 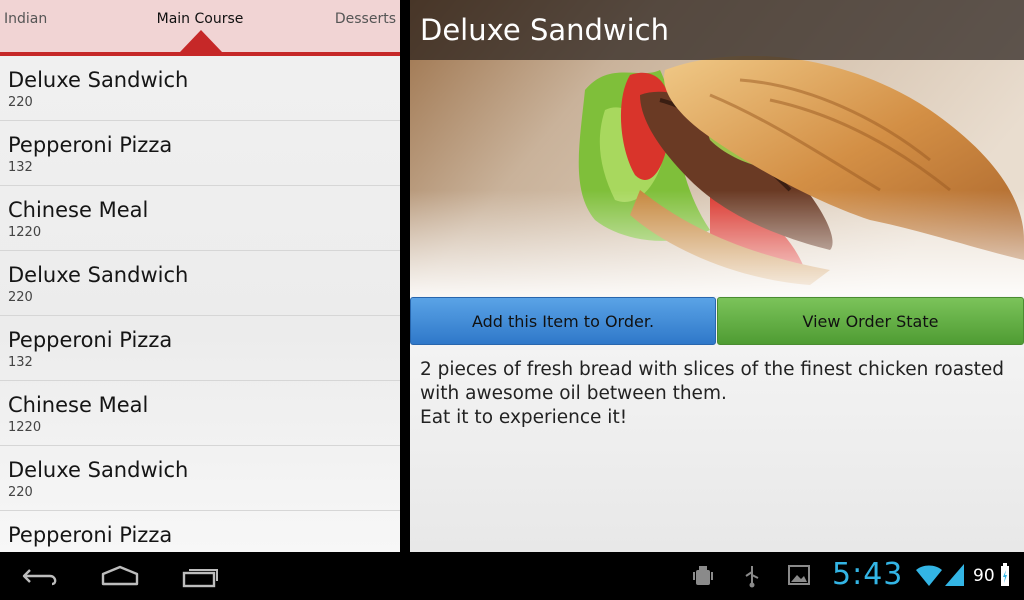 I want to click on android-debug-icon, so click(x=703, y=578).